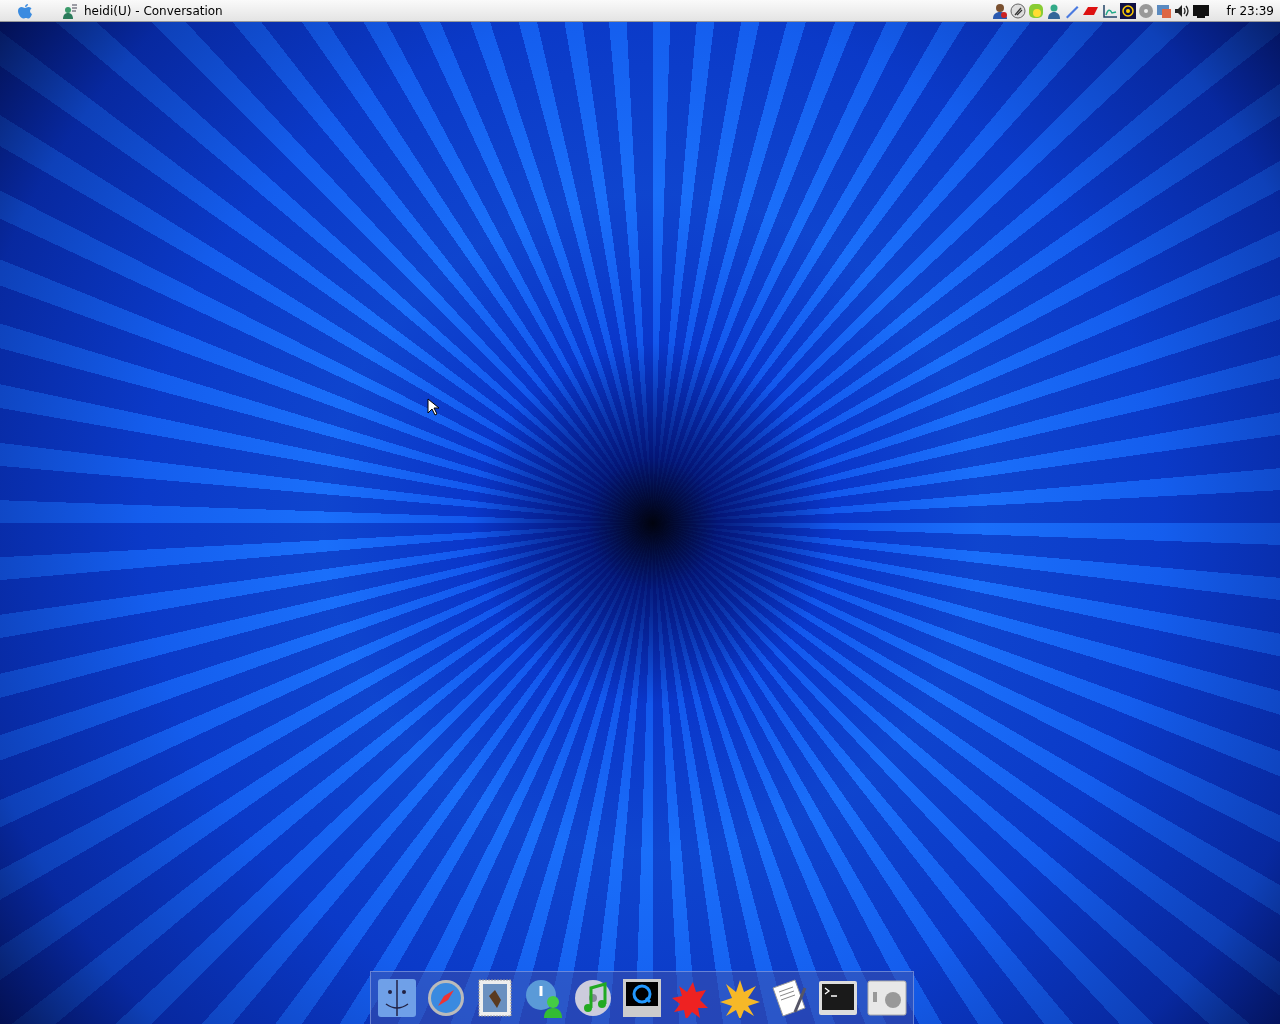 The height and width of the screenshot is (1024, 1280). I want to click on paperclip-icon, so click(1018, 10).